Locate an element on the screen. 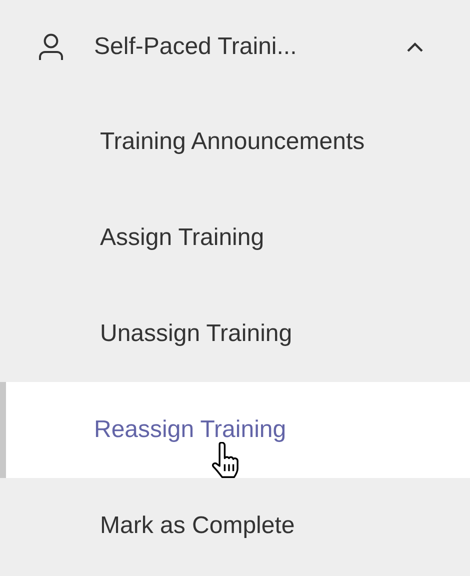 The image size is (470, 576). chevron-icon is located at coordinates (415, 47).